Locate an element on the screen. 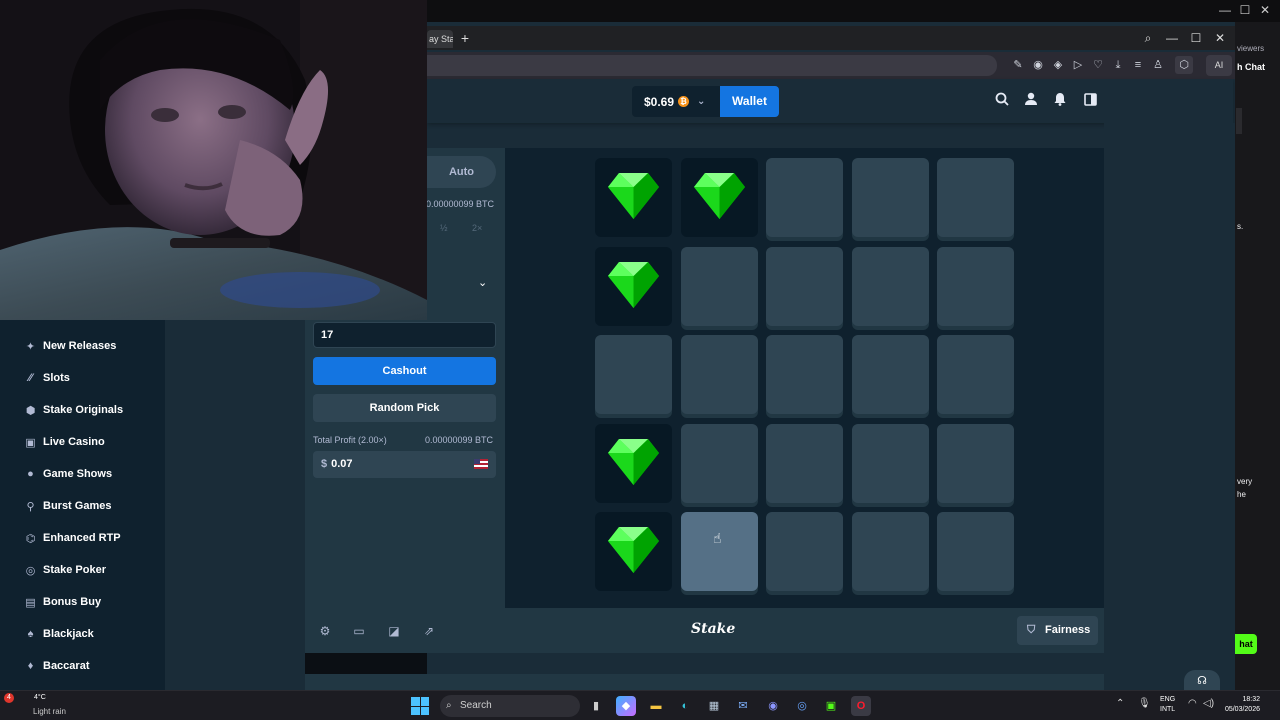 The image size is (1280, 720). menu-icon: ≡ is located at coordinates (1138, 65).